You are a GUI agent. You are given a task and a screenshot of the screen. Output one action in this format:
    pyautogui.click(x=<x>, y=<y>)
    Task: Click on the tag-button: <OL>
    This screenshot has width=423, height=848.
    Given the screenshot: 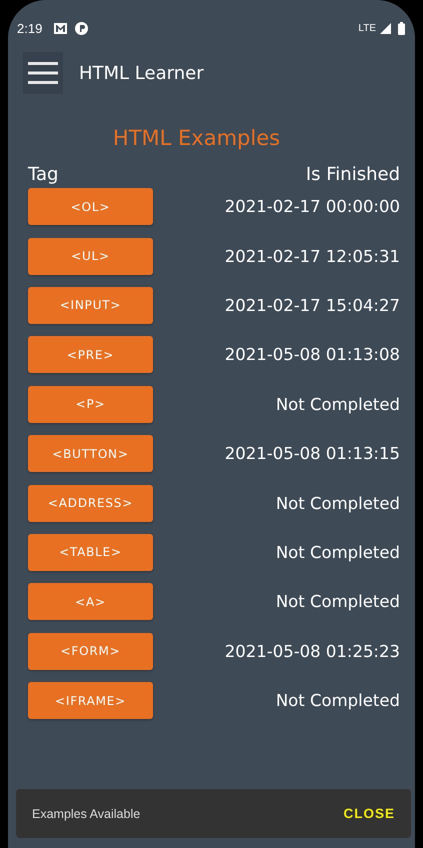 What is the action you would take?
    pyautogui.click(x=90, y=207)
    